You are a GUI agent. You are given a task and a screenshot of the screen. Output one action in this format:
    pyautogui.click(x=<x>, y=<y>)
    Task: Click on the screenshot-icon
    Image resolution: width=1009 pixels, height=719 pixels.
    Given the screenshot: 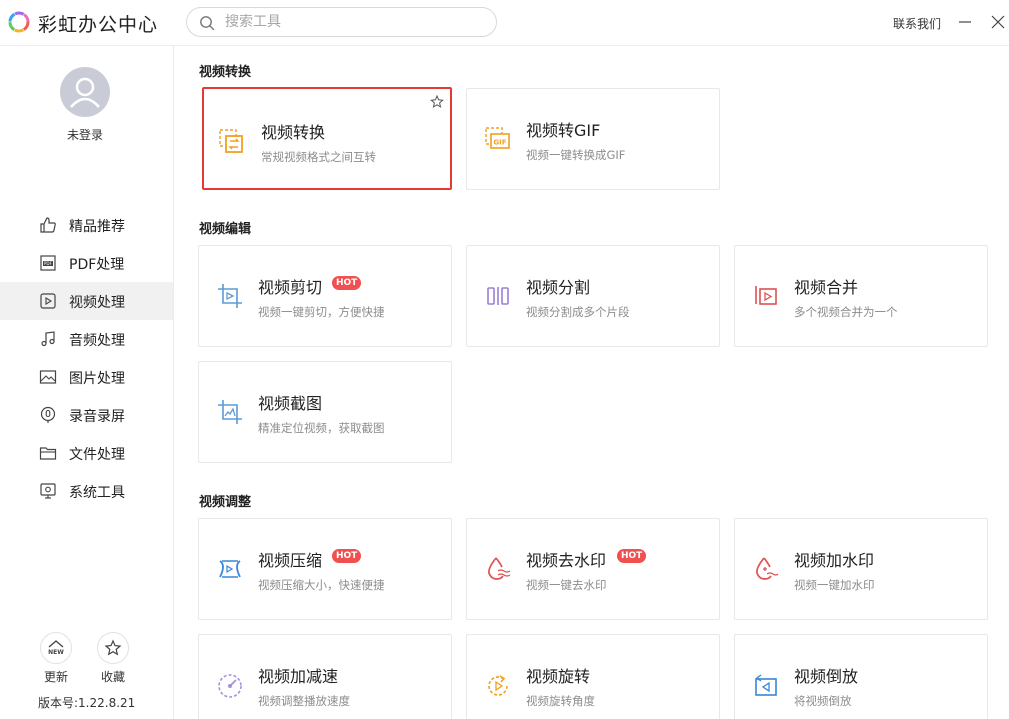 What is the action you would take?
    pyautogui.click(x=230, y=412)
    